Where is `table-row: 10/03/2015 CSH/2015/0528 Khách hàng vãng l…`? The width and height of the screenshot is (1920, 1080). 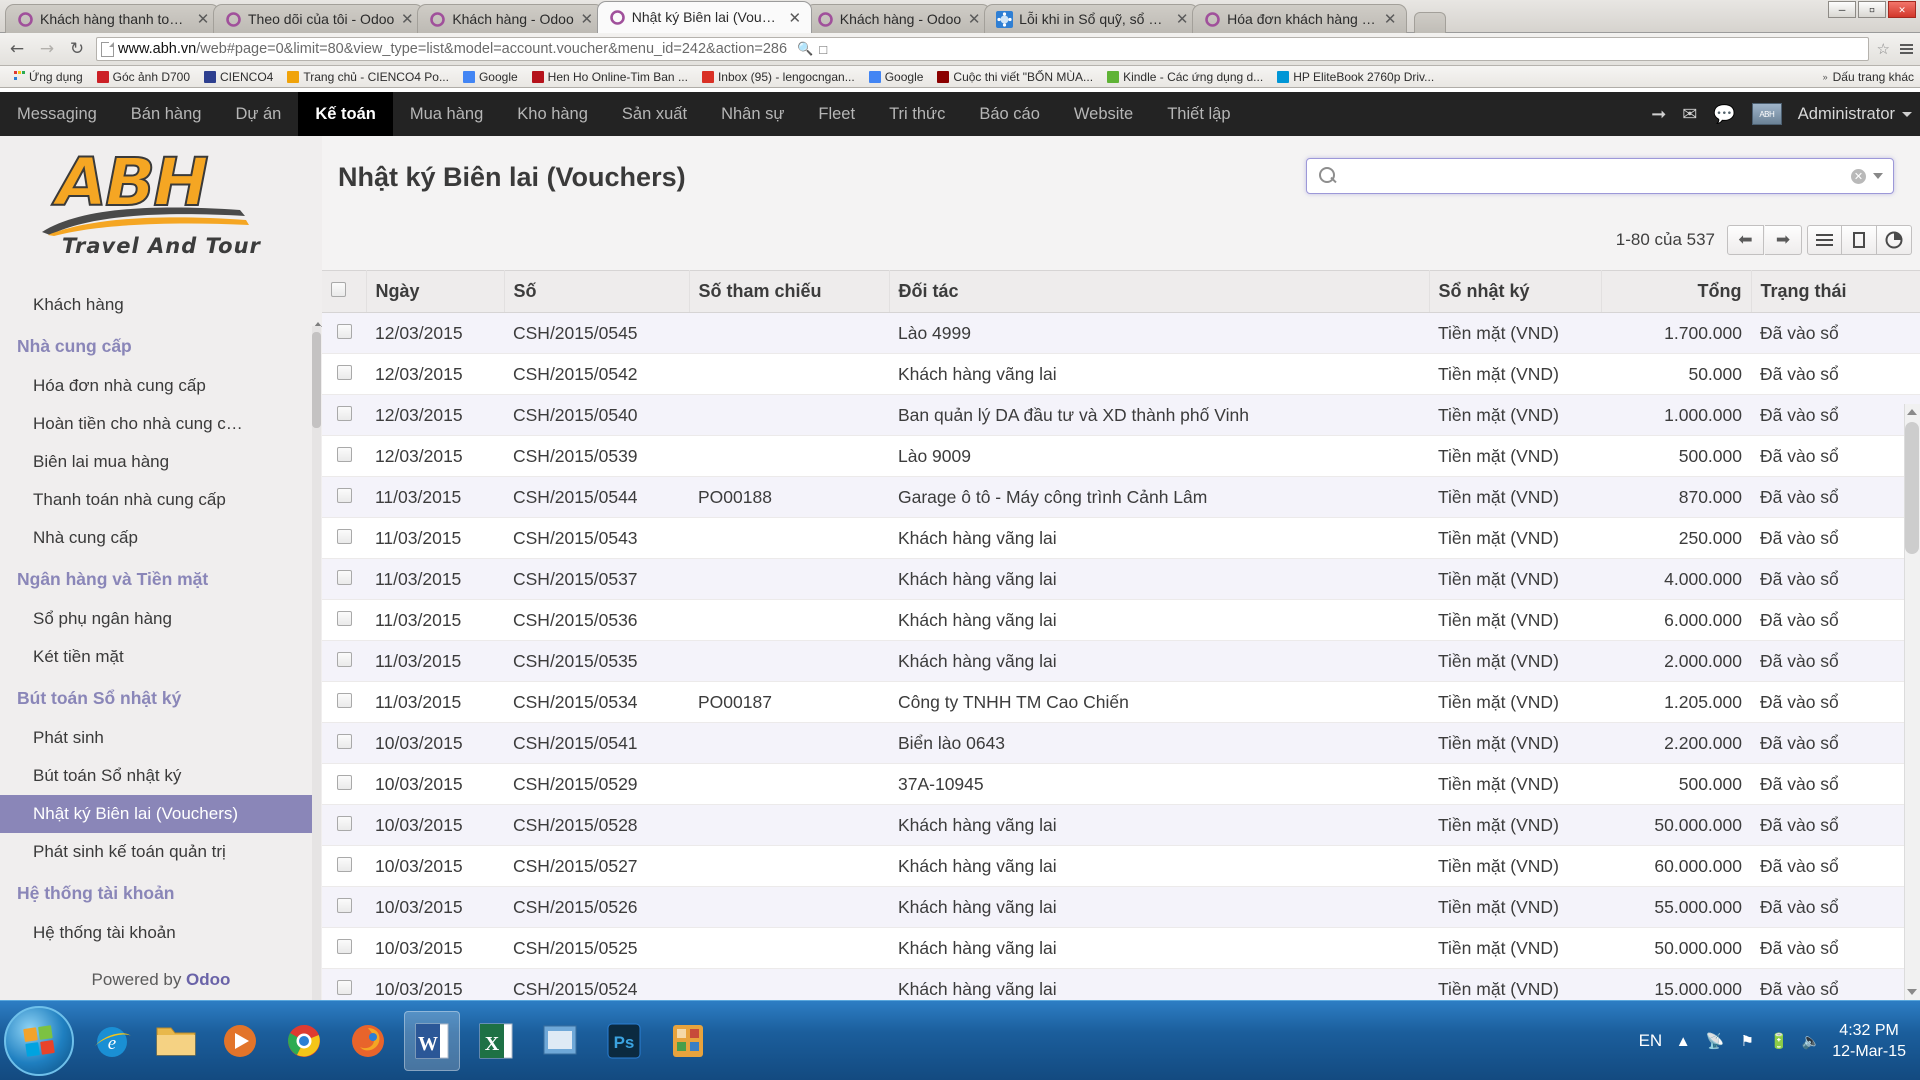
table-row: 10/03/2015 CSH/2015/0528 Khách hàng vãng l… is located at coordinates (1121, 825).